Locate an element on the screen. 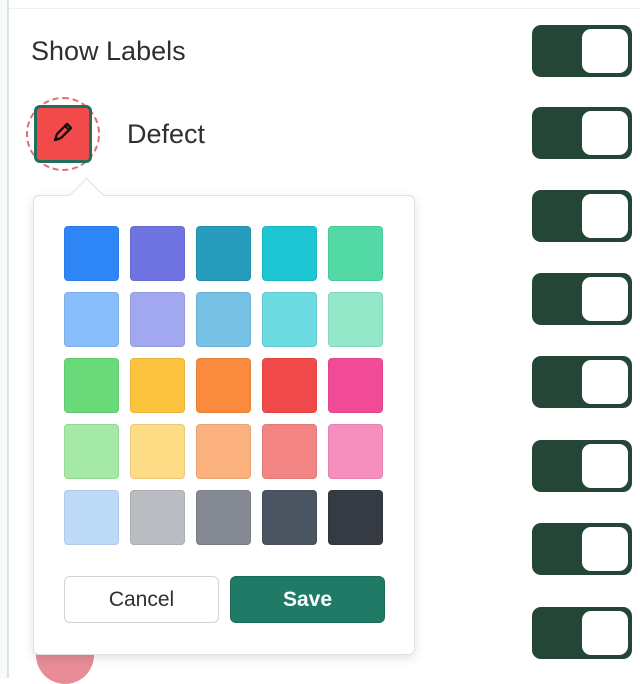 Image resolution: width=640 pixels, height=684 pixels. label-name-defect: Defect is located at coordinates (166, 134).